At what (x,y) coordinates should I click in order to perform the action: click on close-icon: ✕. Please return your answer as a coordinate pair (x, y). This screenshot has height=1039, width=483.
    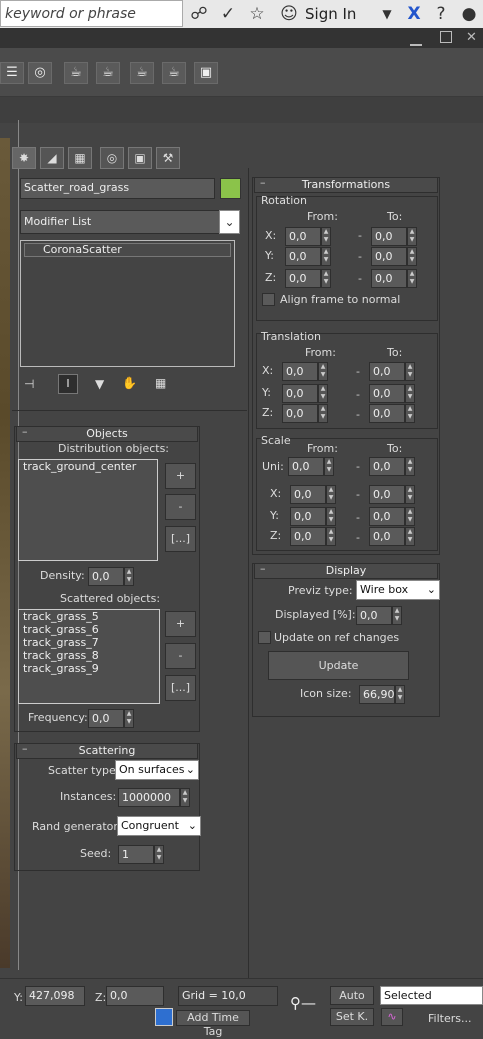
    Looking at the image, I should click on (471, 37).